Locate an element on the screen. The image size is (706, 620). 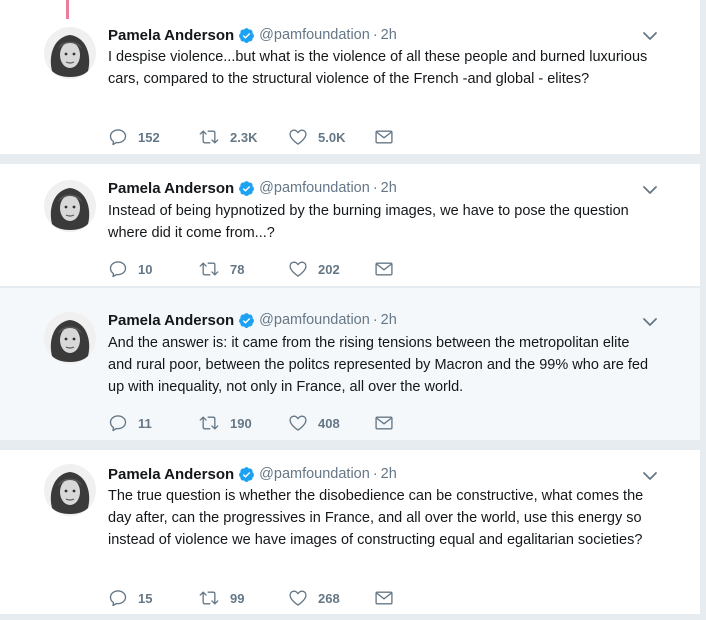
reply-count: 10 is located at coordinates (145, 269).